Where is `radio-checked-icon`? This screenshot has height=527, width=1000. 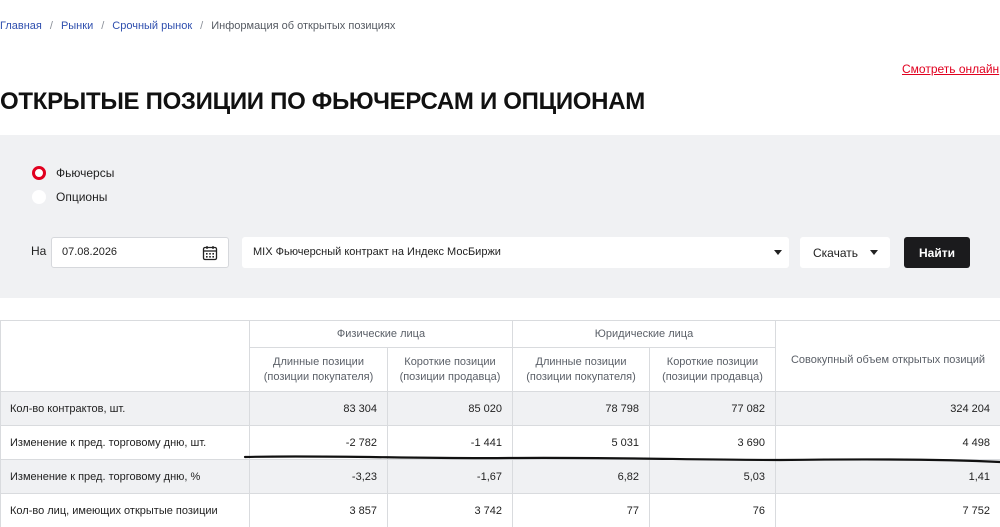
radio-checked-icon is located at coordinates (39, 173).